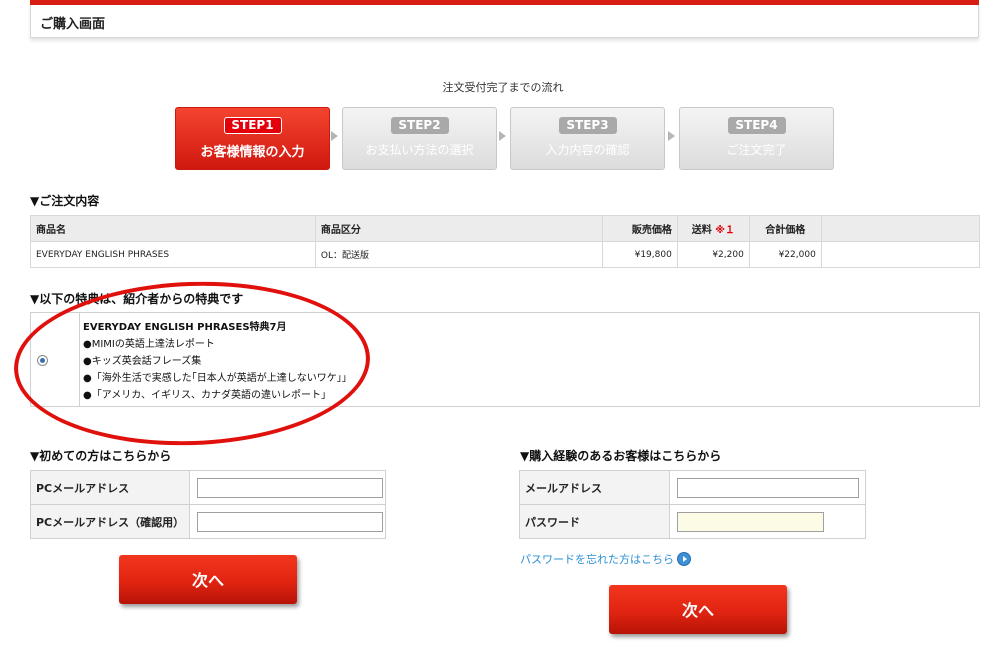 This screenshot has width=1006, height=658. What do you see at coordinates (900, 254) in the screenshot?
I see `cell-empty` at bounding box center [900, 254].